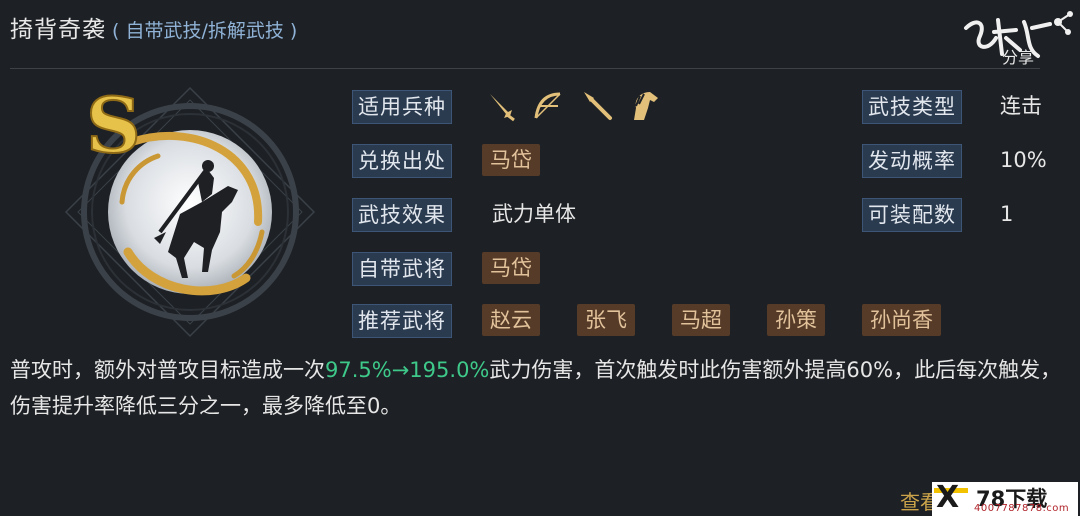  Describe the element at coordinates (1007, 214) in the screenshot. I see `equip-count-value: 1` at that location.